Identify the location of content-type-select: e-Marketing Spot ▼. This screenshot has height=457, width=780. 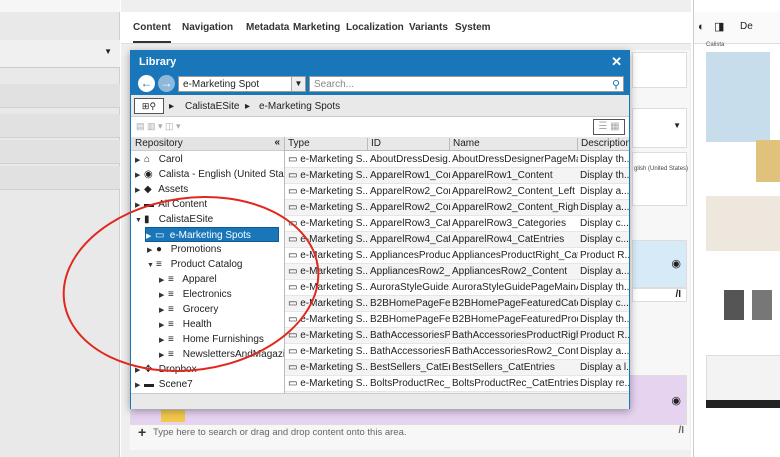
(242, 84).